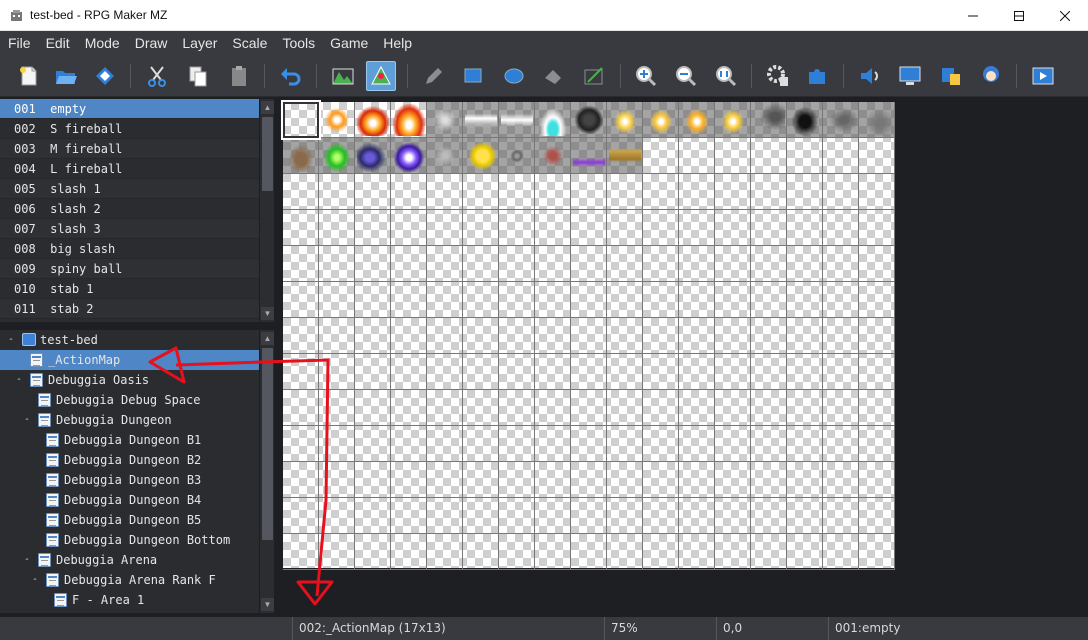  Describe the element at coordinates (129, 580) in the screenshot. I see `tree-item: - Debuggia Arena Rank F` at that location.